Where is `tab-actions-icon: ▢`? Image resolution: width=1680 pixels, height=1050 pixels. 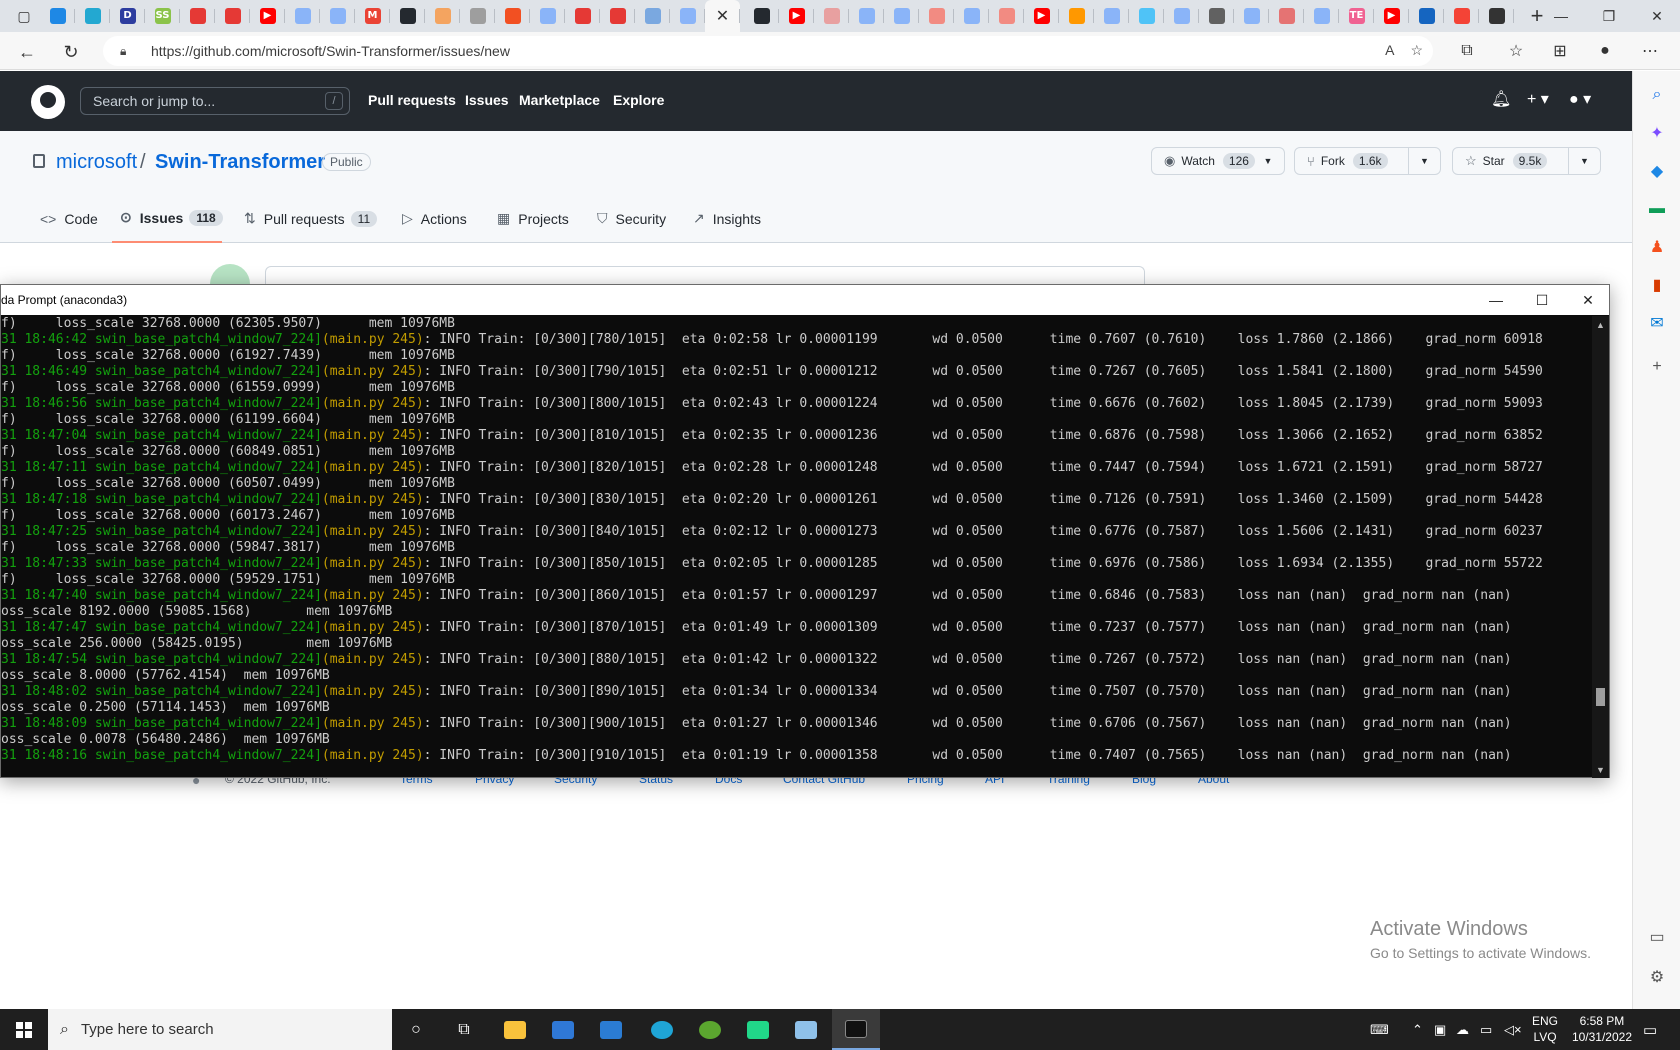
tab-actions-icon: ▢ is located at coordinates (24, 16).